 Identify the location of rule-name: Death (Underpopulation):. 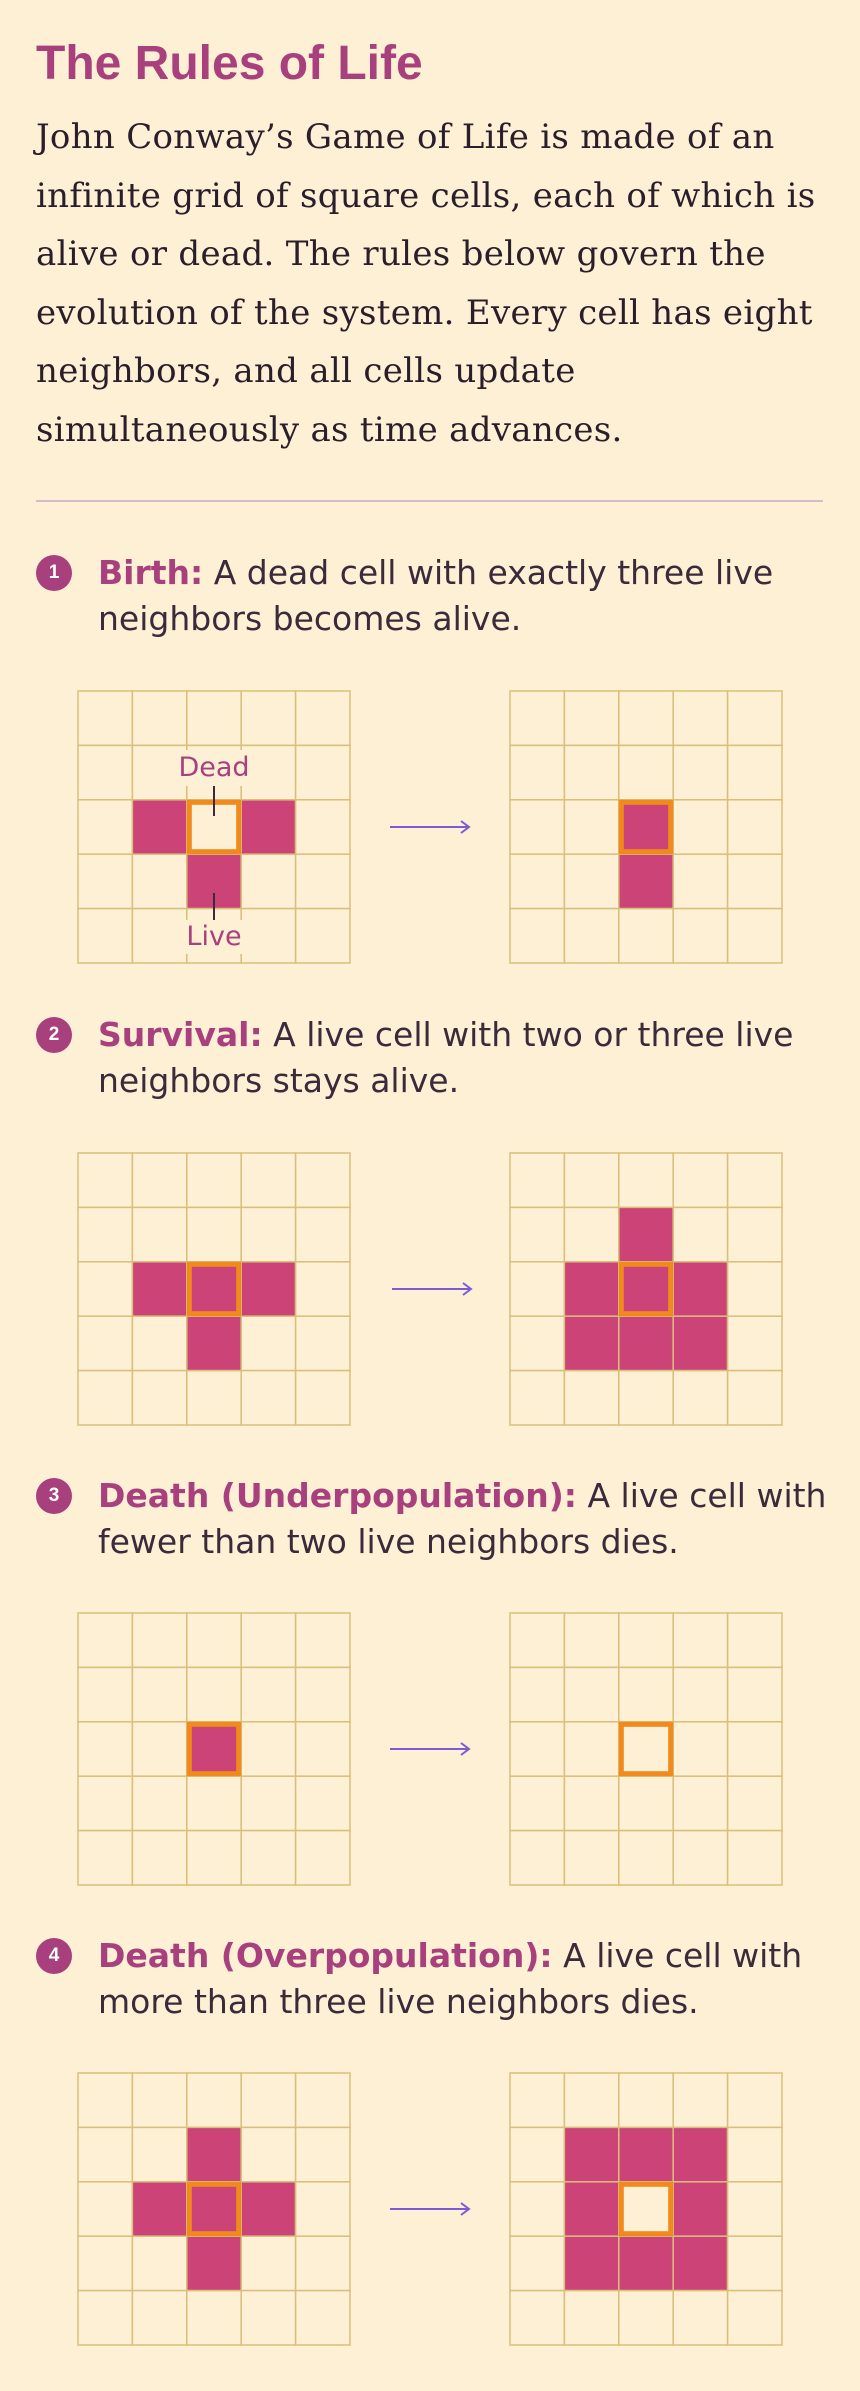
(337, 1495).